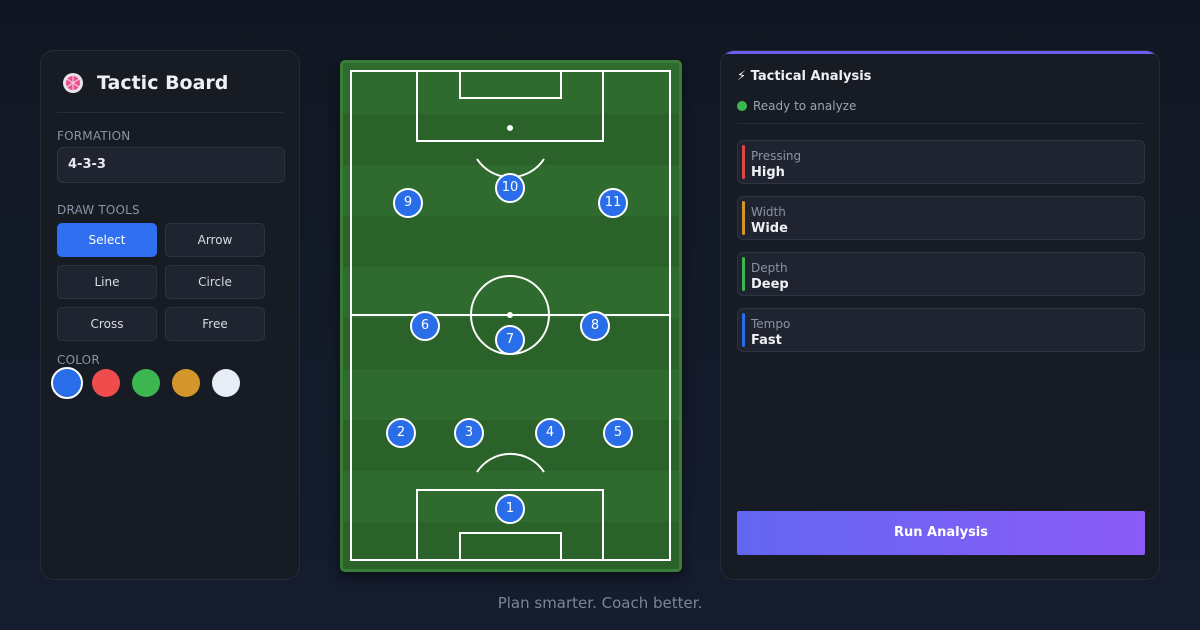  What do you see at coordinates (78, 360) in the screenshot?
I see `color-label: COLOR` at bounding box center [78, 360].